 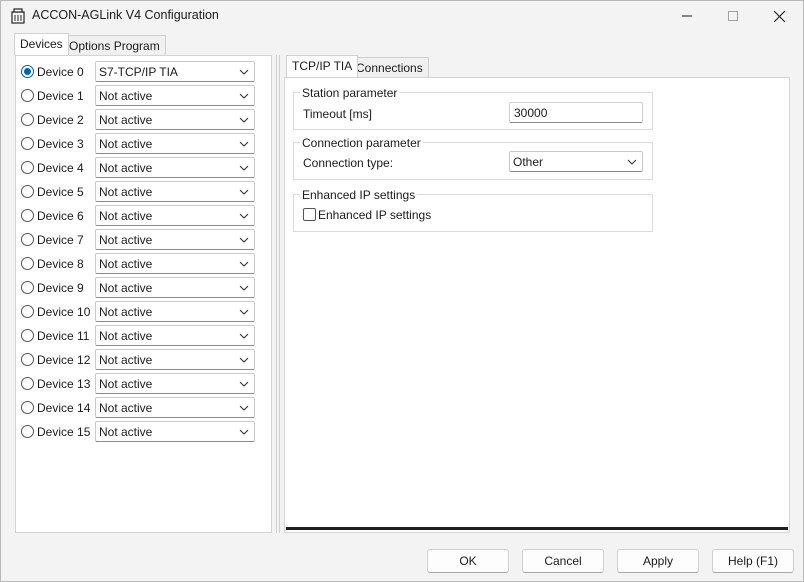 I want to click on device-row-14: Device 14 Not active, so click(x=146, y=407).